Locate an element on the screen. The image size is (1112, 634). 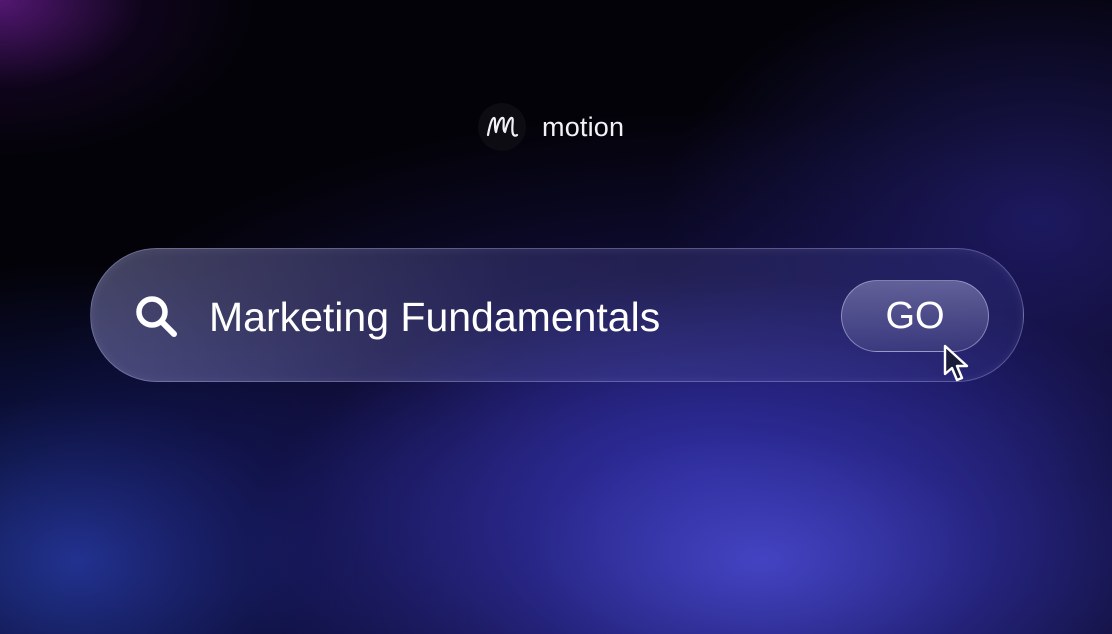
search-icon is located at coordinates (156, 316).